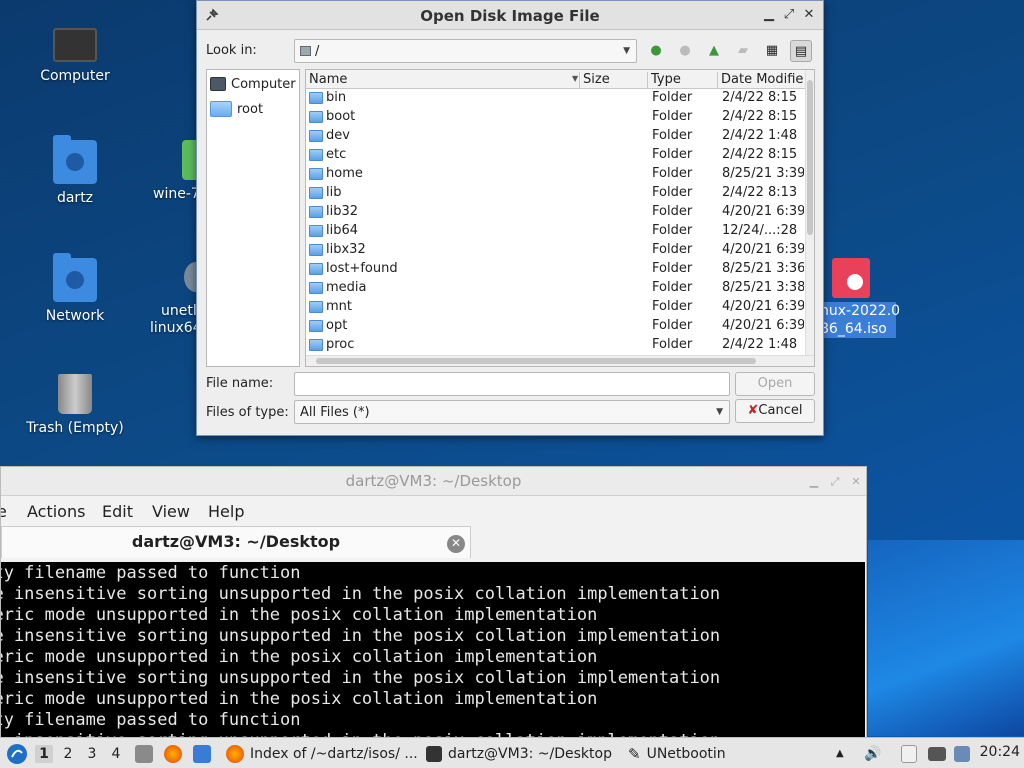 Image resolution: width=1024 pixels, height=768 pixels. Describe the element at coordinates (17, 753) in the screenshot. I see `app-menu-button` at that location.